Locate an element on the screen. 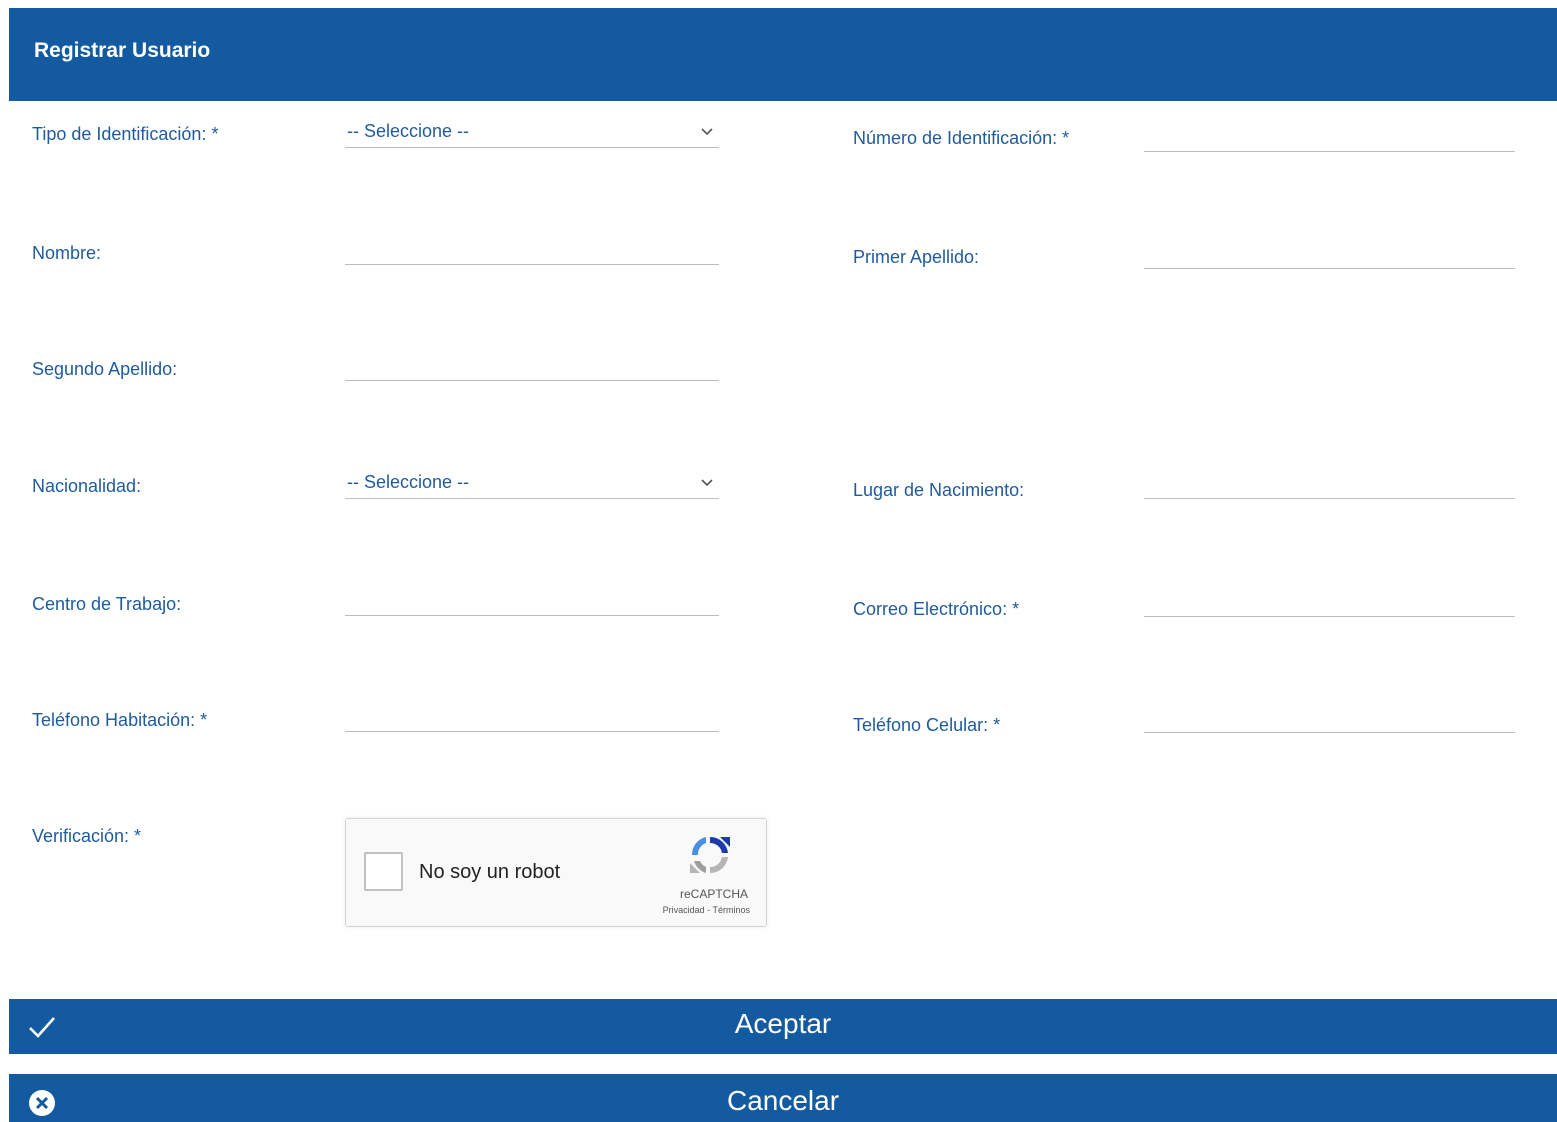  centro-trabajo-label: Centro de Trabajo: is located at coordinates (107, 604).